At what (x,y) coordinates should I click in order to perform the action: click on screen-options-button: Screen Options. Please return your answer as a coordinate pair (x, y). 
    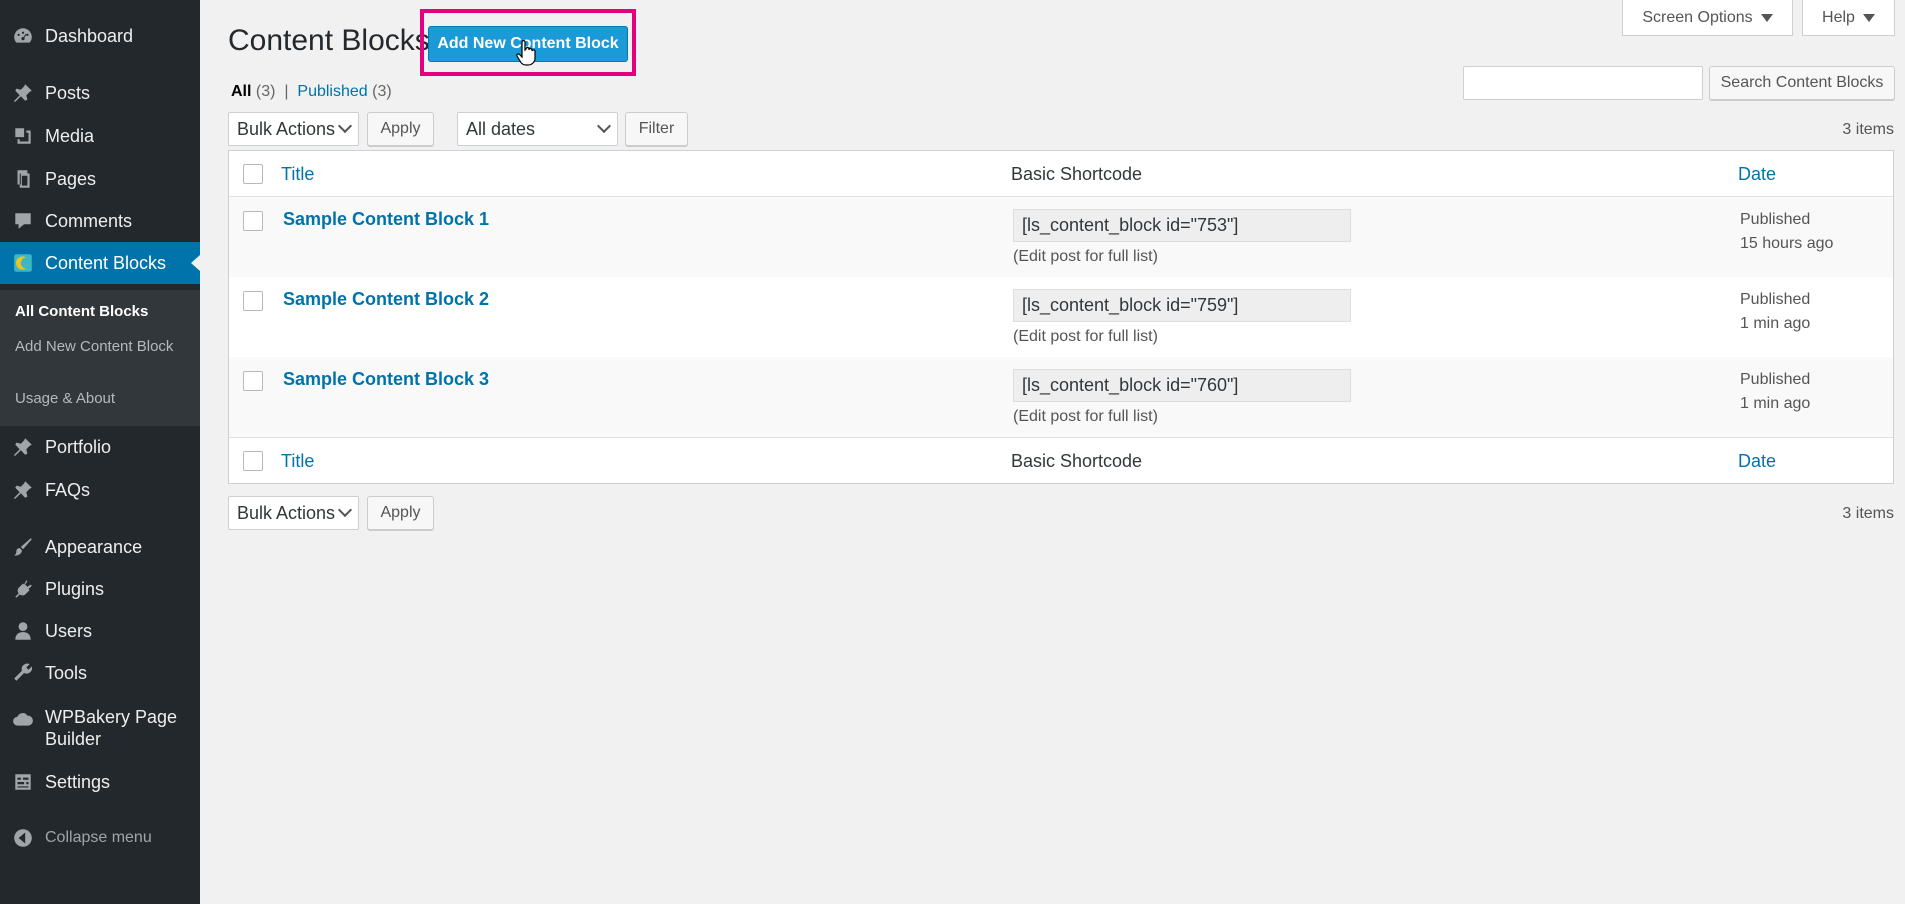
    Looking at the image, I should click on (1707, 18).